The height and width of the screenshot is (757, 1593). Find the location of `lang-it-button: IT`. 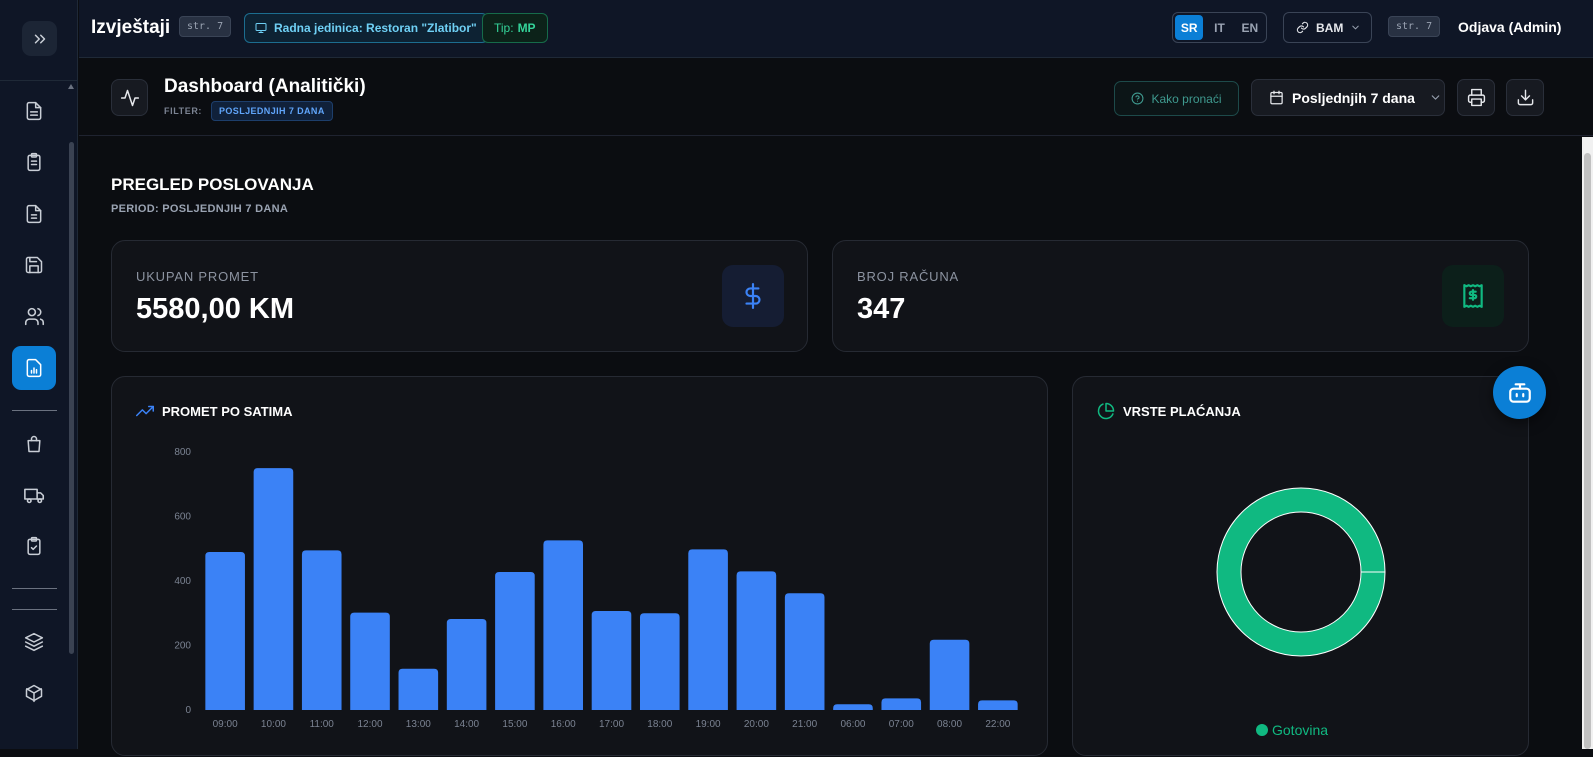

lang-it-button: IT is located at coordinates (1219, 27).